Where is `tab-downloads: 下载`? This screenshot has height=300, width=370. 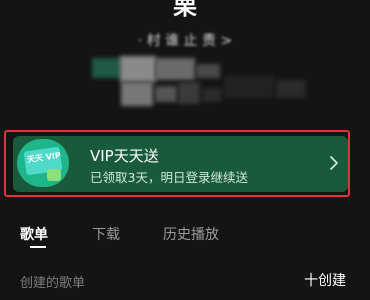 tab-downloads: 下载 is located at coordinates (106, 234).